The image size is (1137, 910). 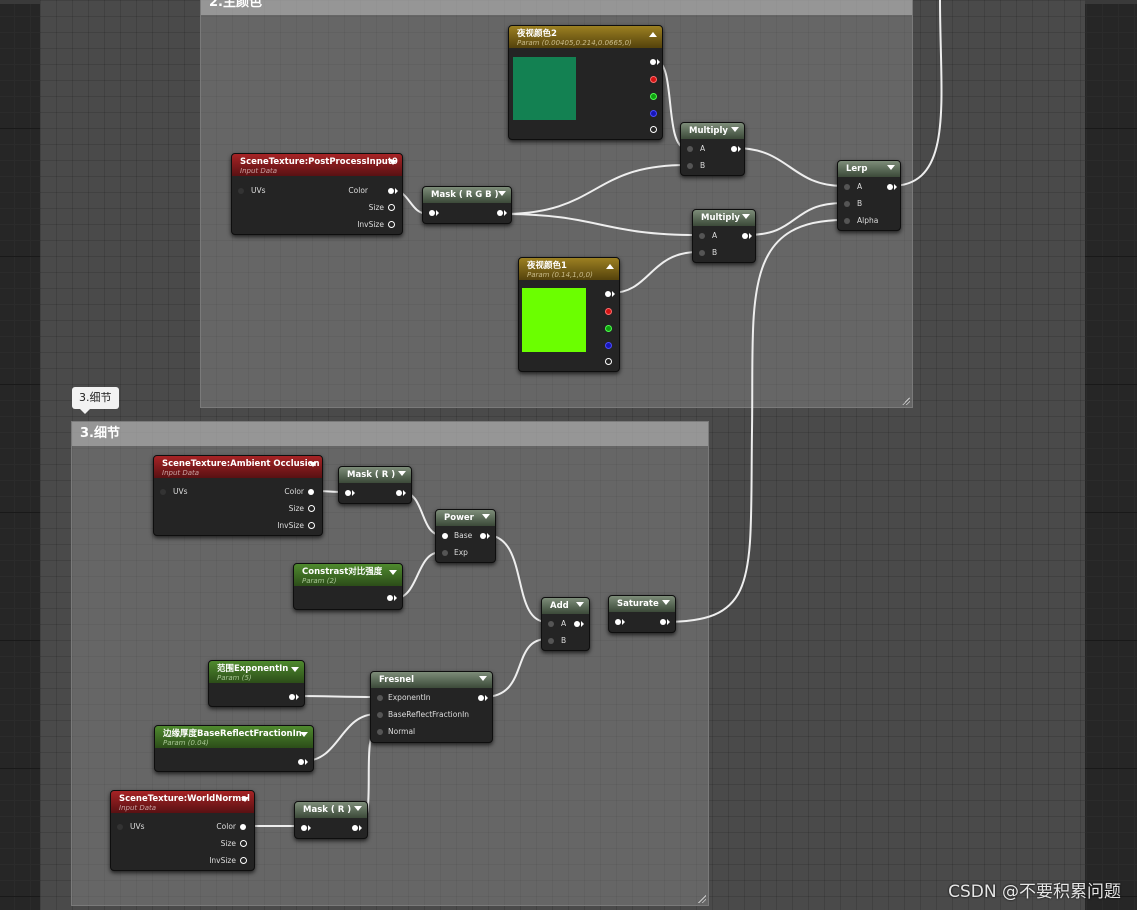 What do you see at coordinates (348, 575) in the screenshot?
I see `node-header: Constrast对比强度 Param (2)` at bounding box center [348, 575].